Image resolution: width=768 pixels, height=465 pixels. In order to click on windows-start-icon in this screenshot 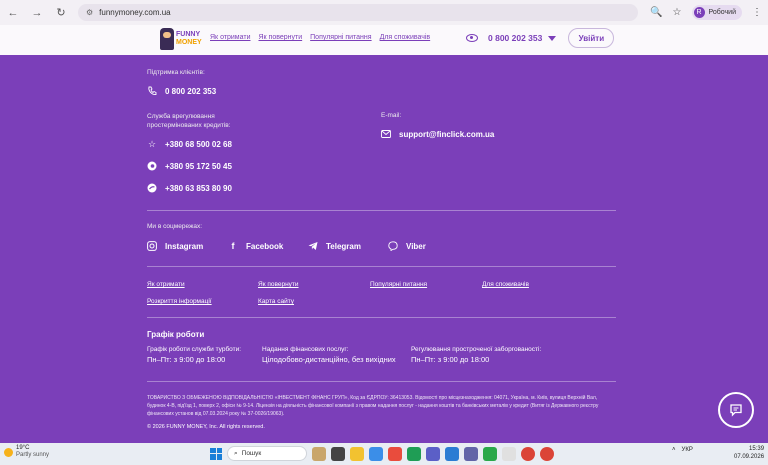, I will do `click(216, 453)`.